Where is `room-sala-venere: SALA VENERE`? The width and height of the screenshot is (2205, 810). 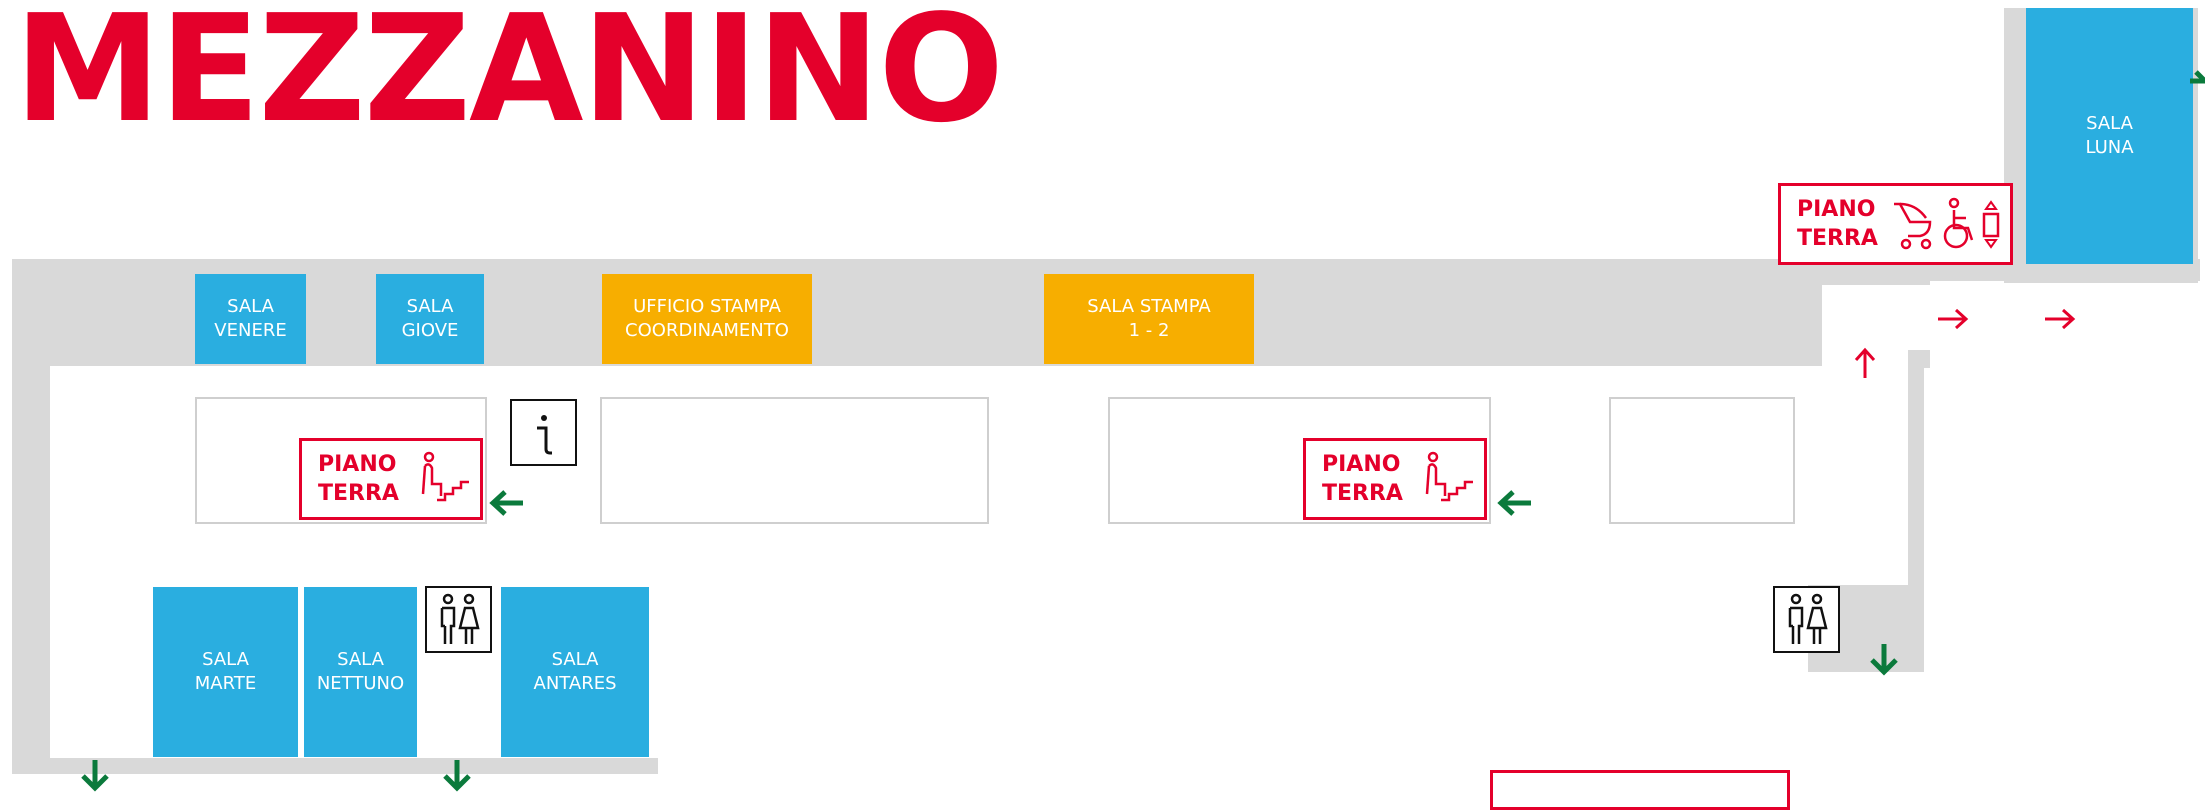
room-sala-venere: SALA VENERE is located at coordinates (250, 319).